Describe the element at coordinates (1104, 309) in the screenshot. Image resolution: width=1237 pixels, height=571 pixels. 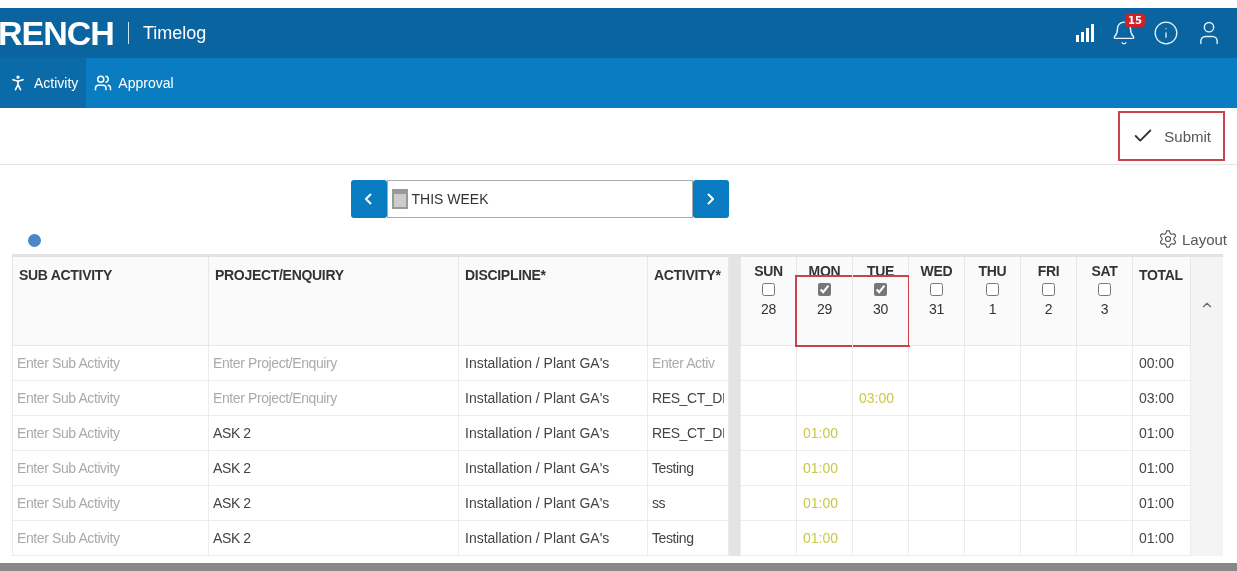
I see `day-date: 3` at that location.